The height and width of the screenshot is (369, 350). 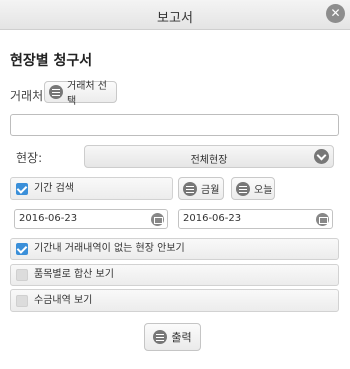 What do you see at coordinates (54, 188) in the screenshot?
I see `period-search-label: 기간 검색` at bounding box center [54, 188].